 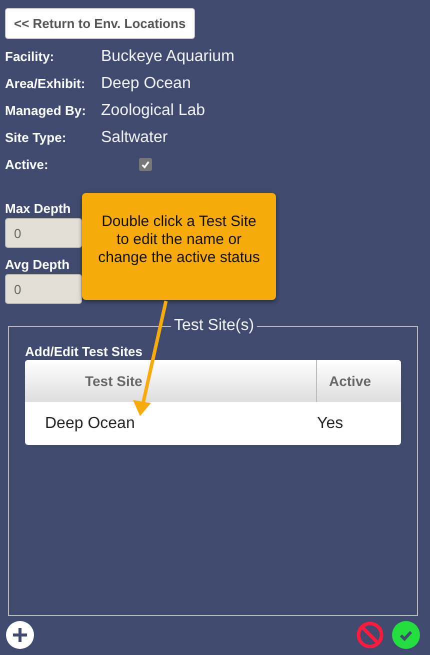 What do you see at coordinates (179, 246) in the screenshot?
I see `callout-box: Double click a Test Site to edit the name or change the active status` at bounding box center [179, 246].